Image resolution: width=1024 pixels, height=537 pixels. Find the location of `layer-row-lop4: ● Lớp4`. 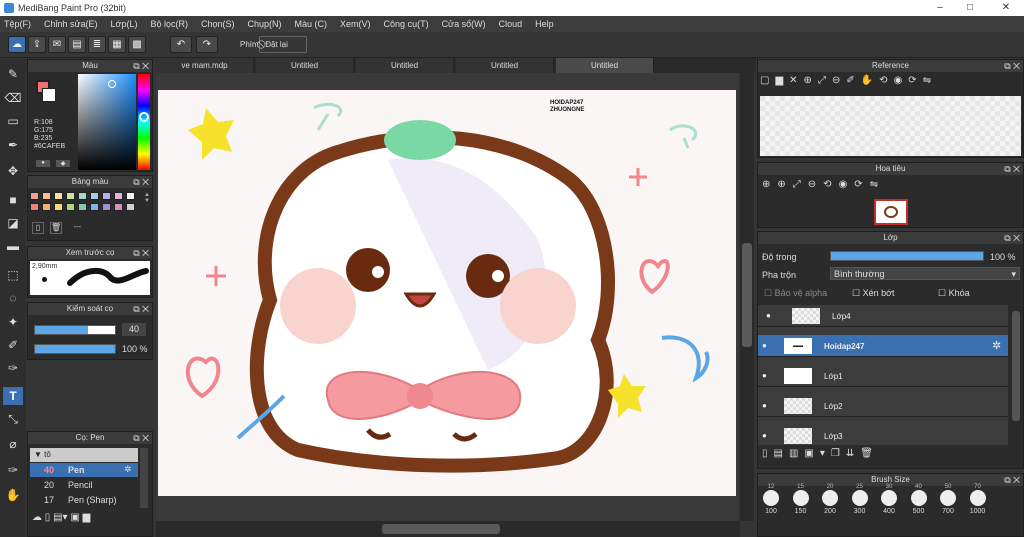

layer-row-lop4: ● Lớp4 is located at coordinates (883, 316).